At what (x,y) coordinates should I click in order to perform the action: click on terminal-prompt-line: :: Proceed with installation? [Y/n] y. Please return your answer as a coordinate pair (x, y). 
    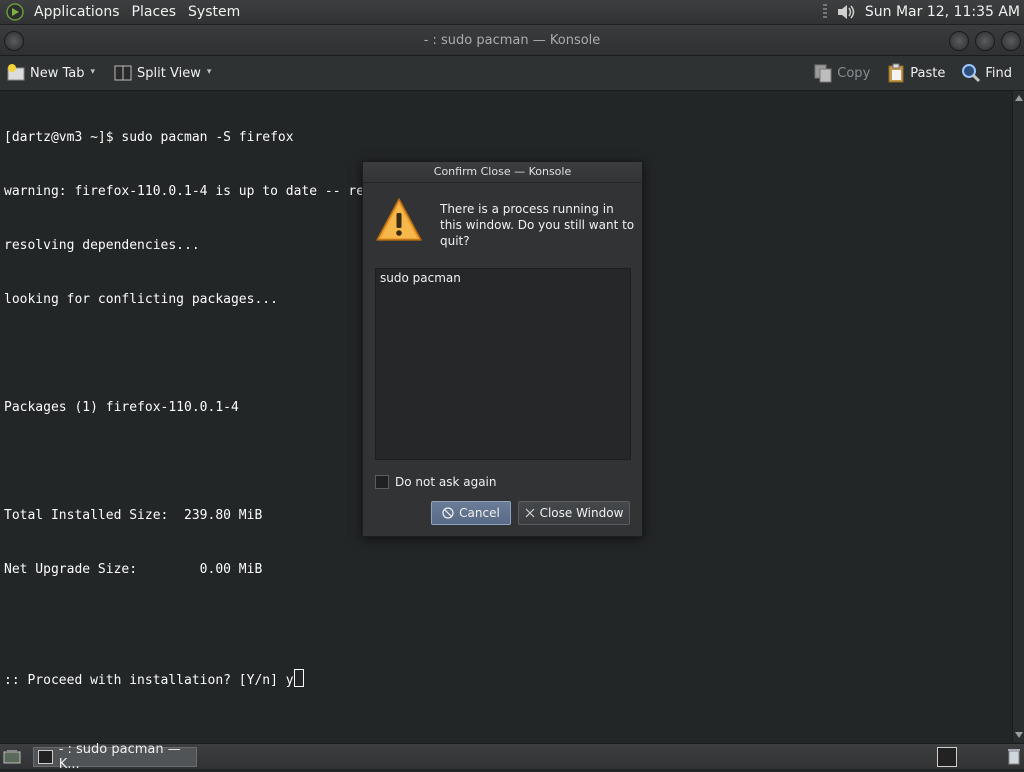
    Looking at the image, I should click on (506, 678).